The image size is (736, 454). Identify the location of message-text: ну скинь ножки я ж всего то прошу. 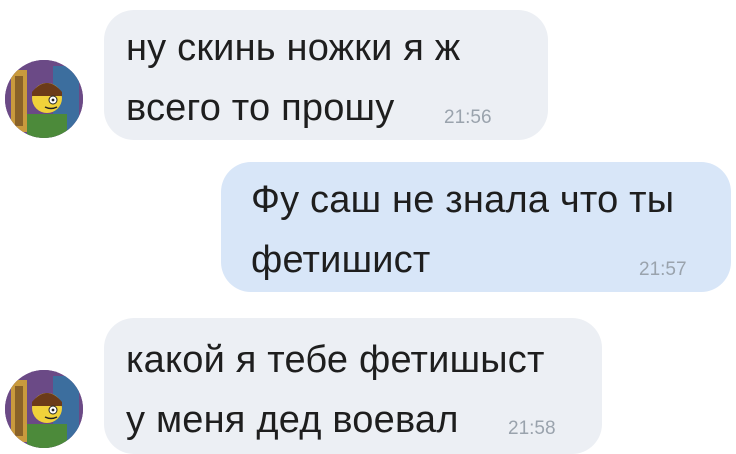
(293, 78).